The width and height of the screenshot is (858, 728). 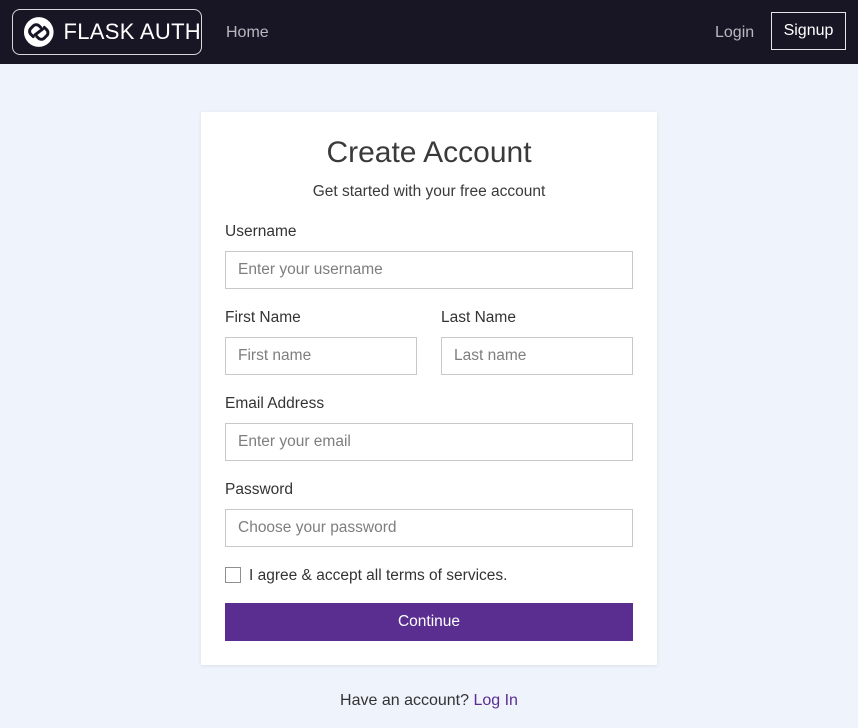 I want to click on nav-signup-button: Signup, so click(x=808, y=31).